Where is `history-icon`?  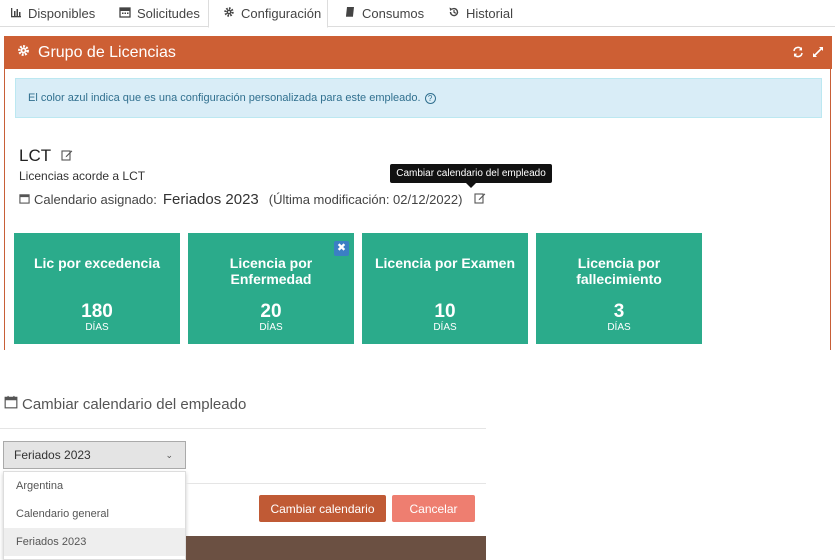
history-icon is located at coordinates (454, 13).